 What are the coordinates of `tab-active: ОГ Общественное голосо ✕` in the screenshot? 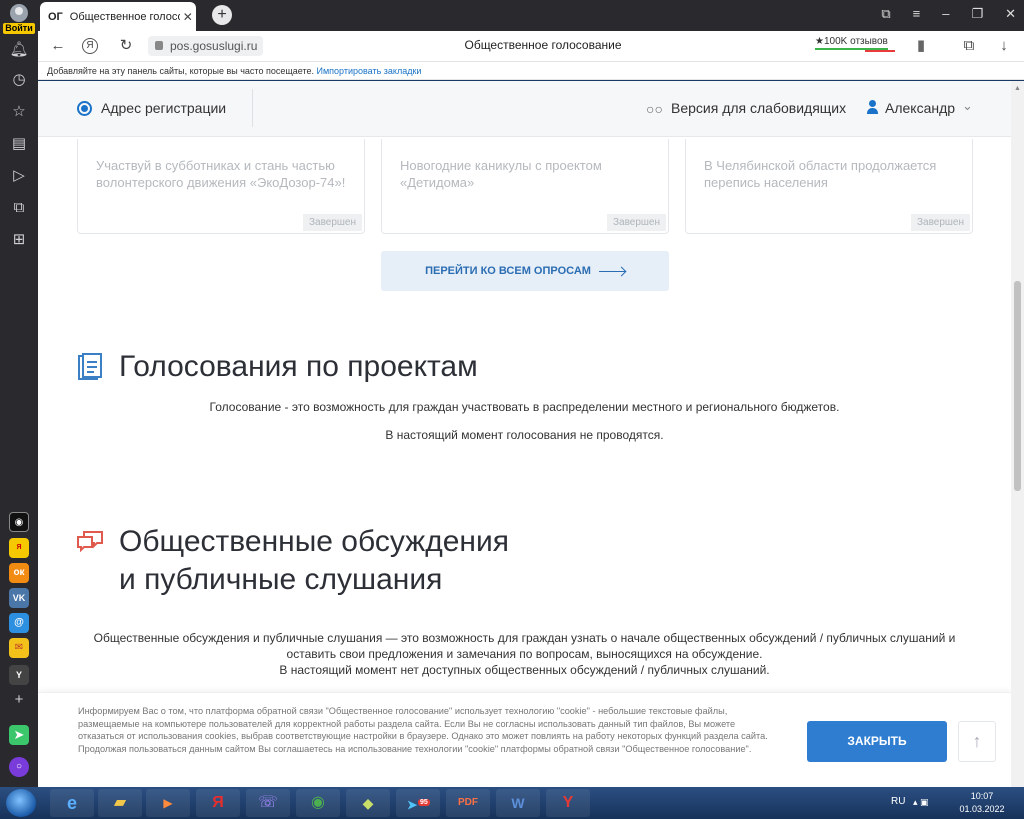 It's located at (118, 16).